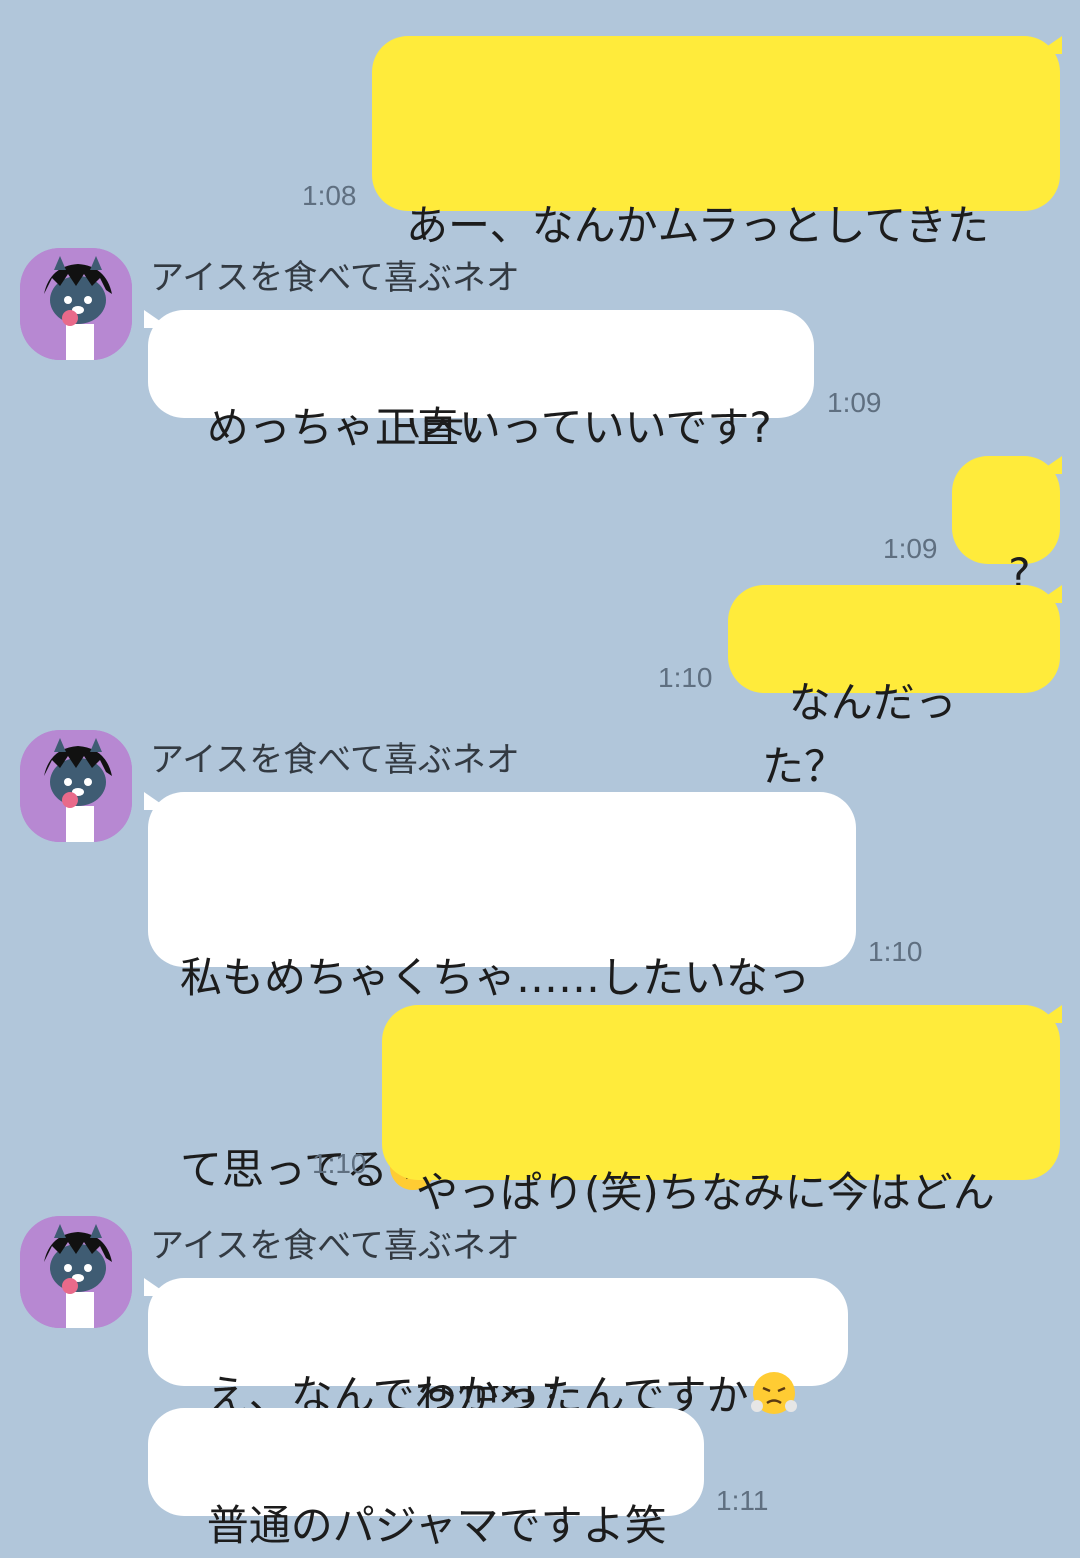 The width and height of the screenshot is (1080, 1558). What do you see at coordinates (495, 977) in the screenshot?
I see `message-text: 私もめちゃくちゃ……したいなっ` at bounding box center [495, 977].